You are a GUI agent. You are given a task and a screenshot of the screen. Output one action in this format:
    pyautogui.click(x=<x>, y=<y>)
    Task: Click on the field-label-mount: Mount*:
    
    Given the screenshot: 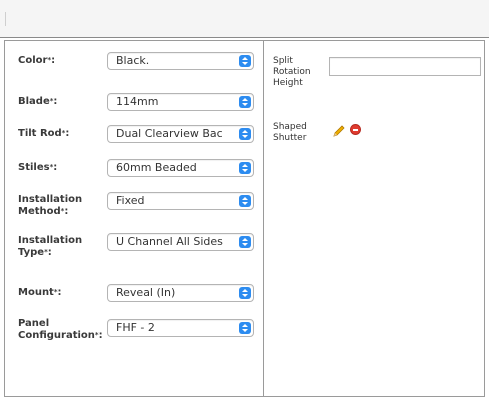 What is the action you would take?
    pyautogui.click(x=40, y=292)
    